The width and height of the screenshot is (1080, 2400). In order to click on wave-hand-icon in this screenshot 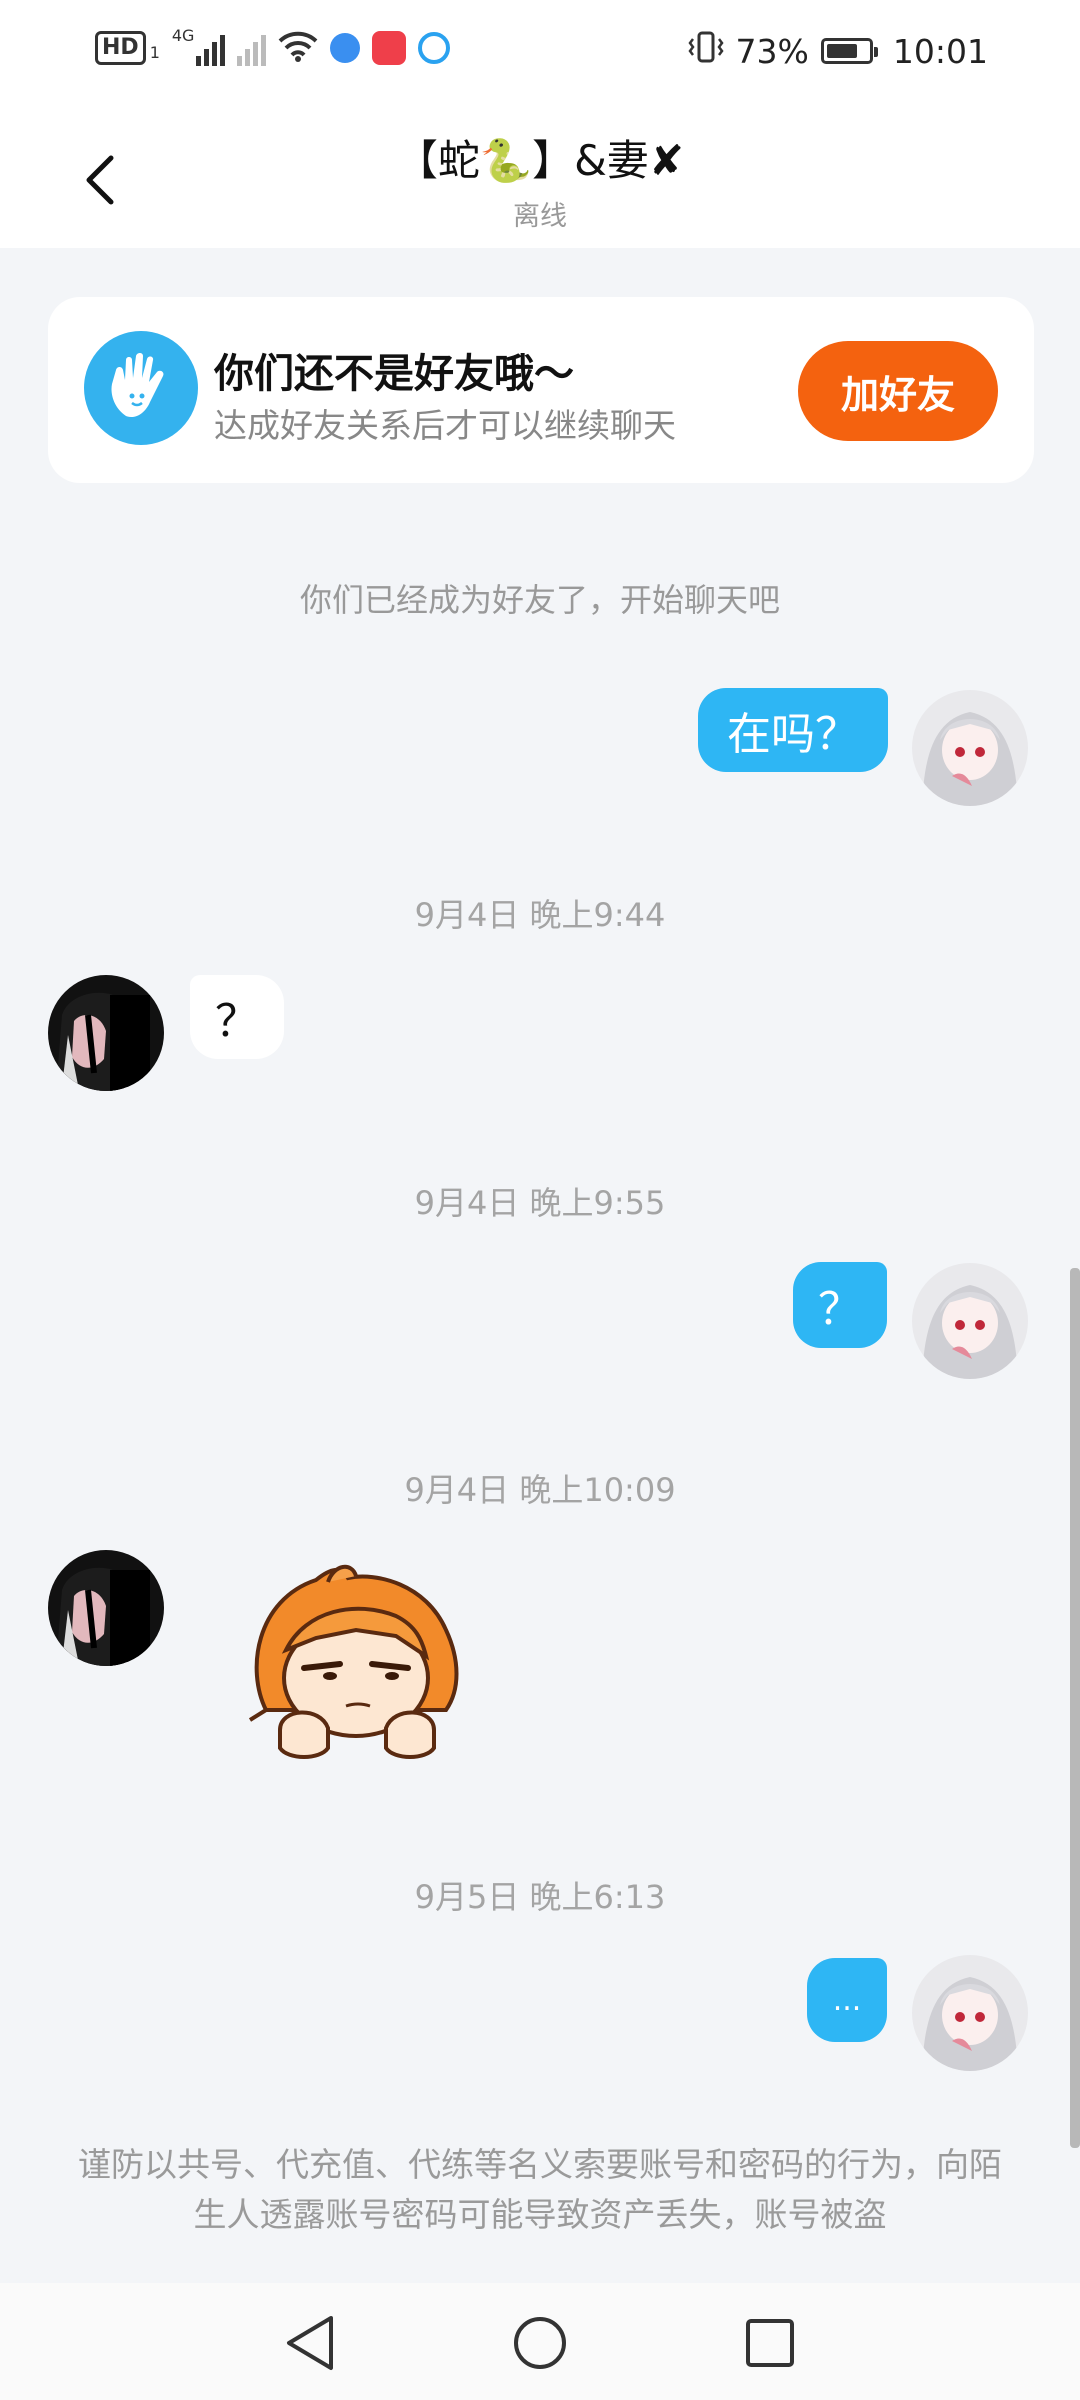, I will do `click(141, 388)`.